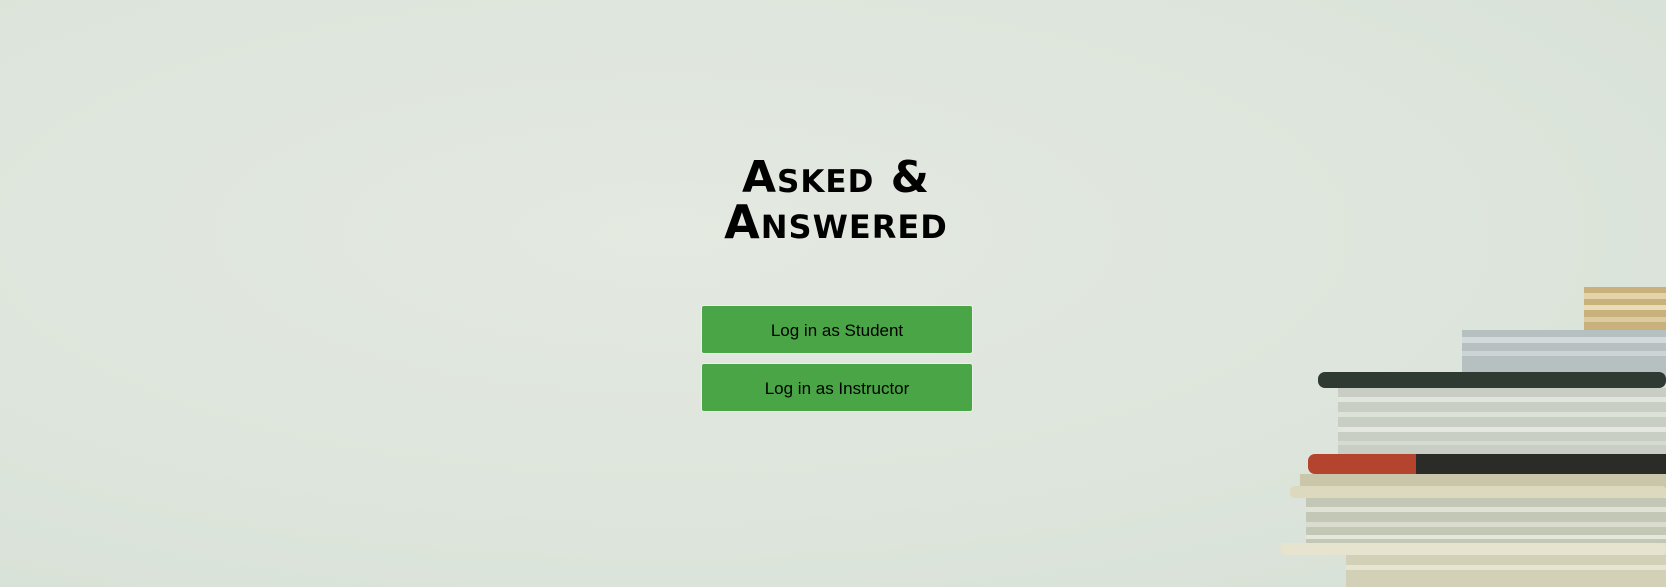 The height and width of the screenshot is (587, 1666). Describe the element at coordinates (1473, 437) in the screenshot. I see `books-image` at that location.